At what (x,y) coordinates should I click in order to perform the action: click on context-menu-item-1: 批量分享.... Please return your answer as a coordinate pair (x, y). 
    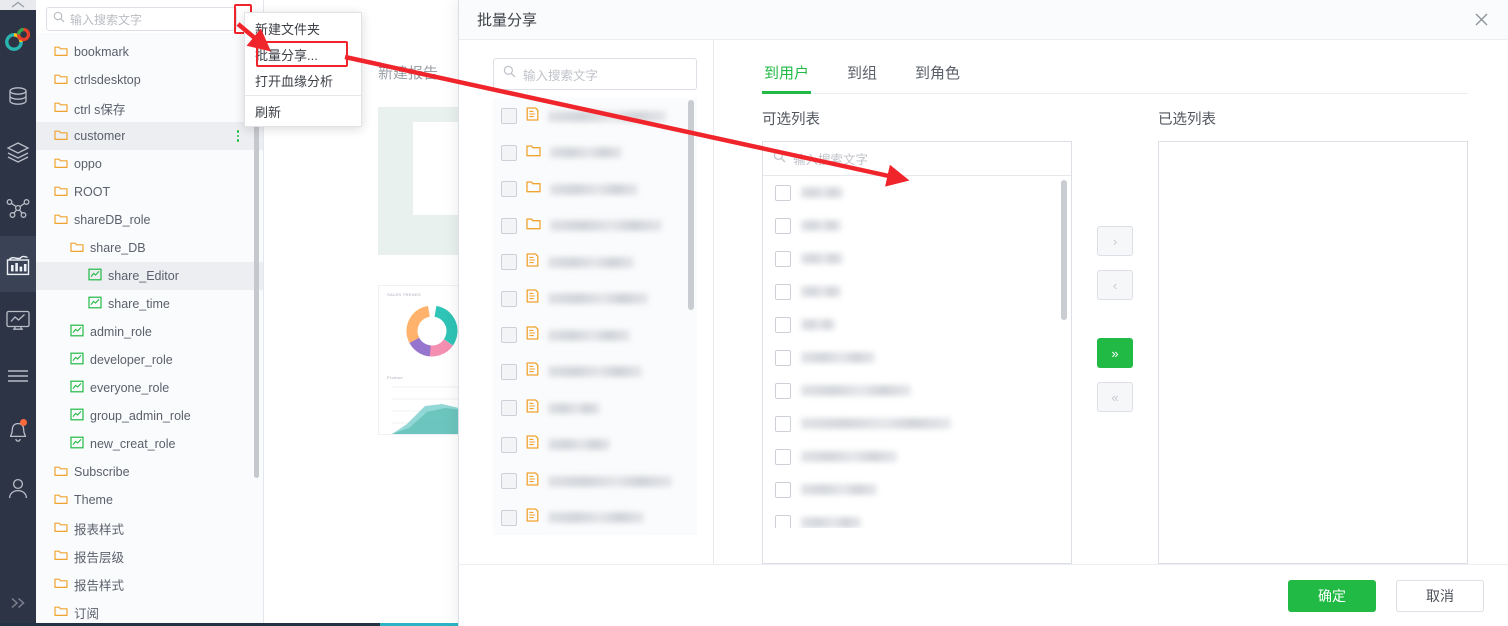
    Looking at the image, I should click on (303, 54).